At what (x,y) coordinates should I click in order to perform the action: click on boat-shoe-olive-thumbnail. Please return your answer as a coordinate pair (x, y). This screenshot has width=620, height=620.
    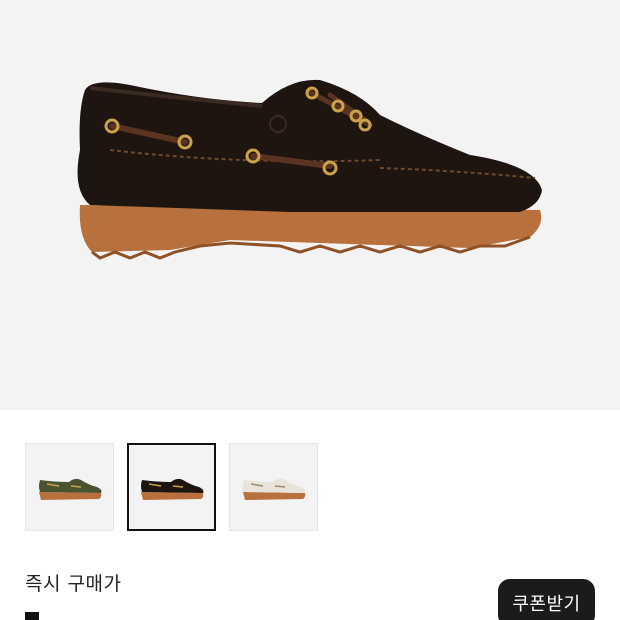
    Looking at the image, I should click on (69, 489).